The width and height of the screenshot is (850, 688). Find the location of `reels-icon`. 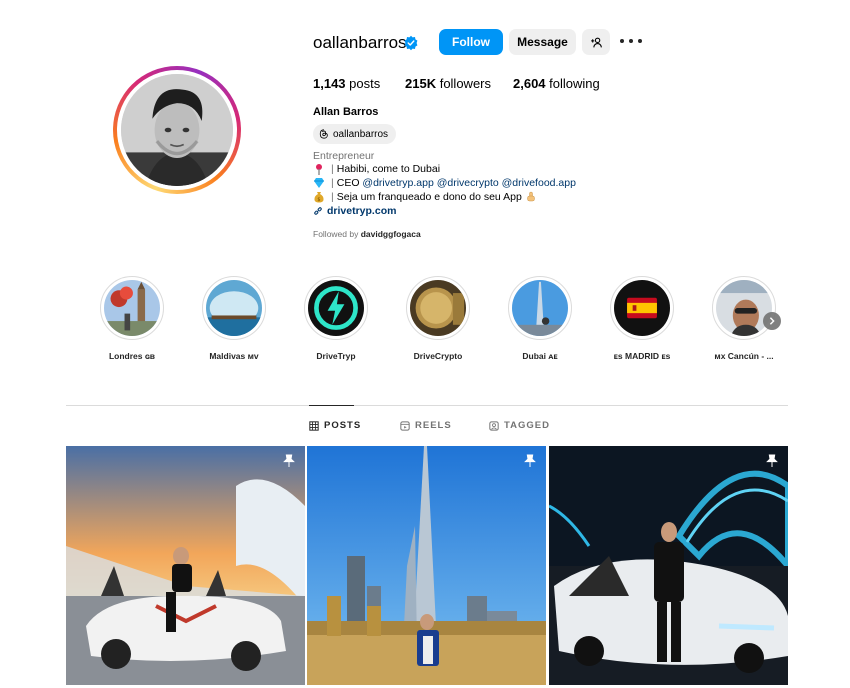

reels-icon is located at coordinates (405, 425).